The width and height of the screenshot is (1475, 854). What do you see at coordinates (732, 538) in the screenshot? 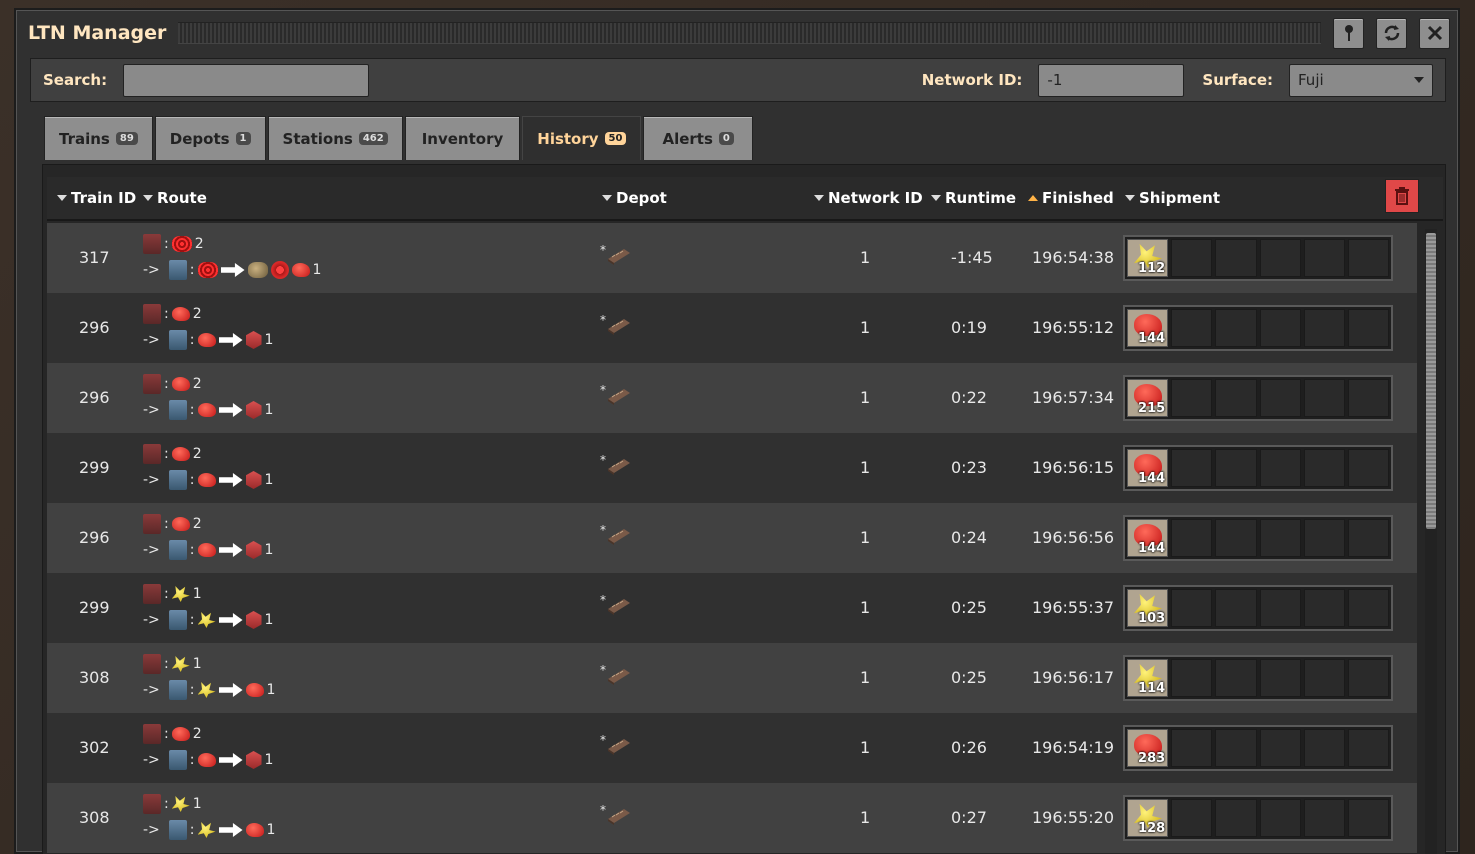
I see `table-row: 296 : 2 -> : 1 * 1 0:24 196:56:56 144` at bounding box center [732, 538].